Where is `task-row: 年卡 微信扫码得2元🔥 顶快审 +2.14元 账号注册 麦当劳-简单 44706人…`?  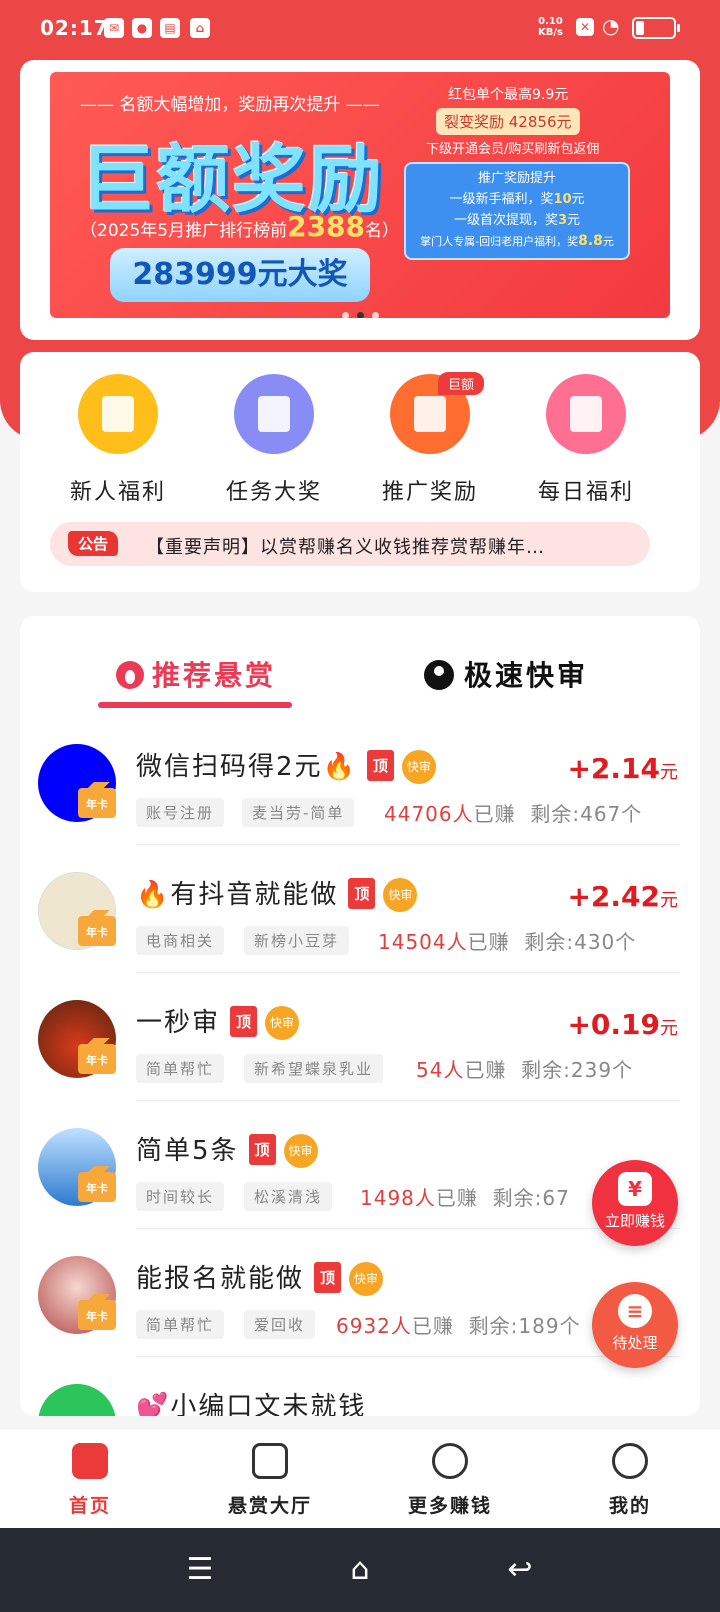 task-row: 年卡 微信扫码得2元🔥 顶快审 +2.14元 账号注册 麦当劳-简单 44706人… is located at coordinates (360, 802).